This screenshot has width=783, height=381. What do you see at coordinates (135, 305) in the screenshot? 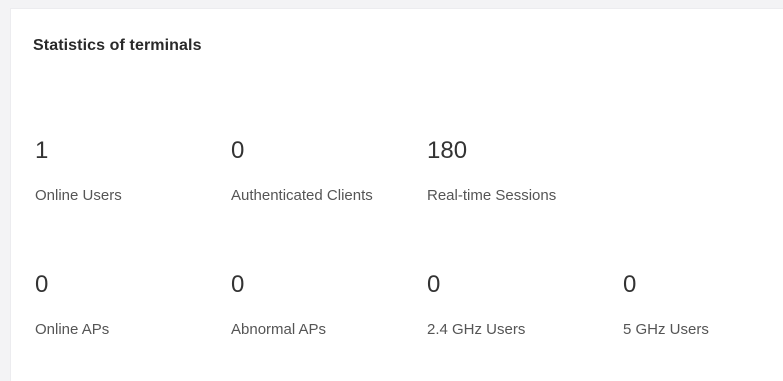
I see `stat-online-aps: 0 Online APs` at bounding box center [135, 305].